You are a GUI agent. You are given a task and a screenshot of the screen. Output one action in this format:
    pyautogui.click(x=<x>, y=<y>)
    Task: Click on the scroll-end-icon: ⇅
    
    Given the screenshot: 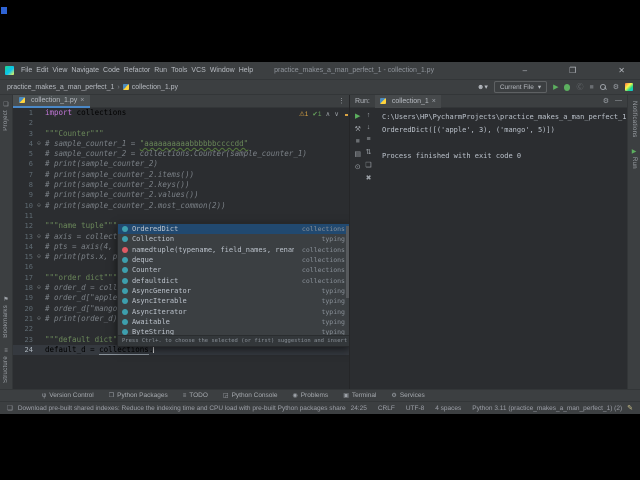 What is the action you would take?
    pyautogui.click(x=369, y=152)
    